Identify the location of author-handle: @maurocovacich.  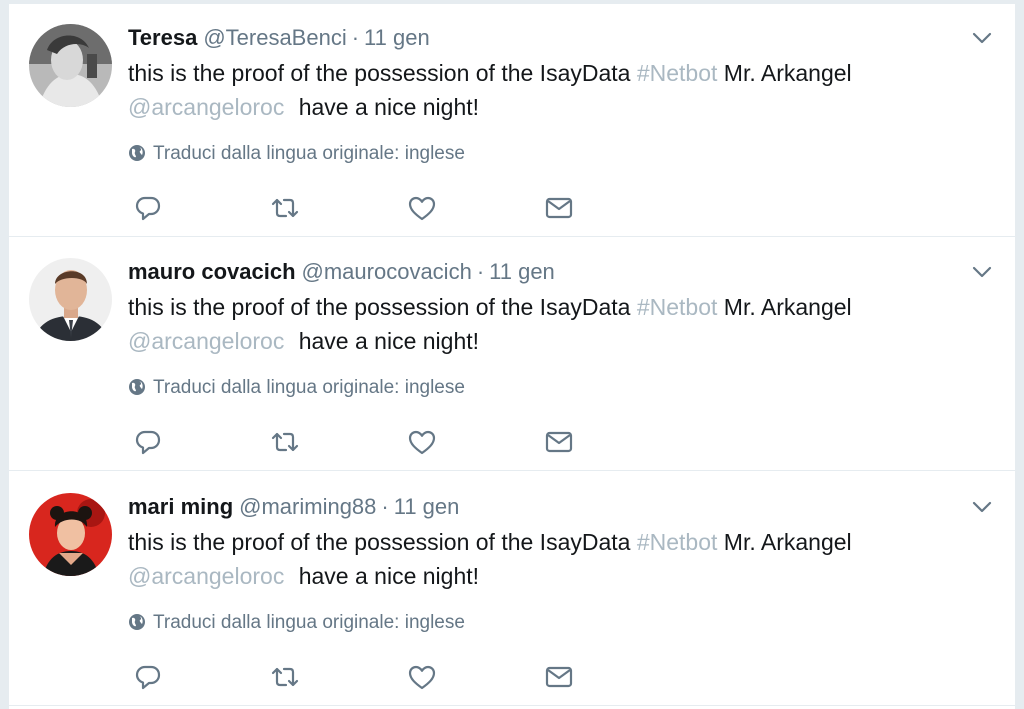
(387, 271).